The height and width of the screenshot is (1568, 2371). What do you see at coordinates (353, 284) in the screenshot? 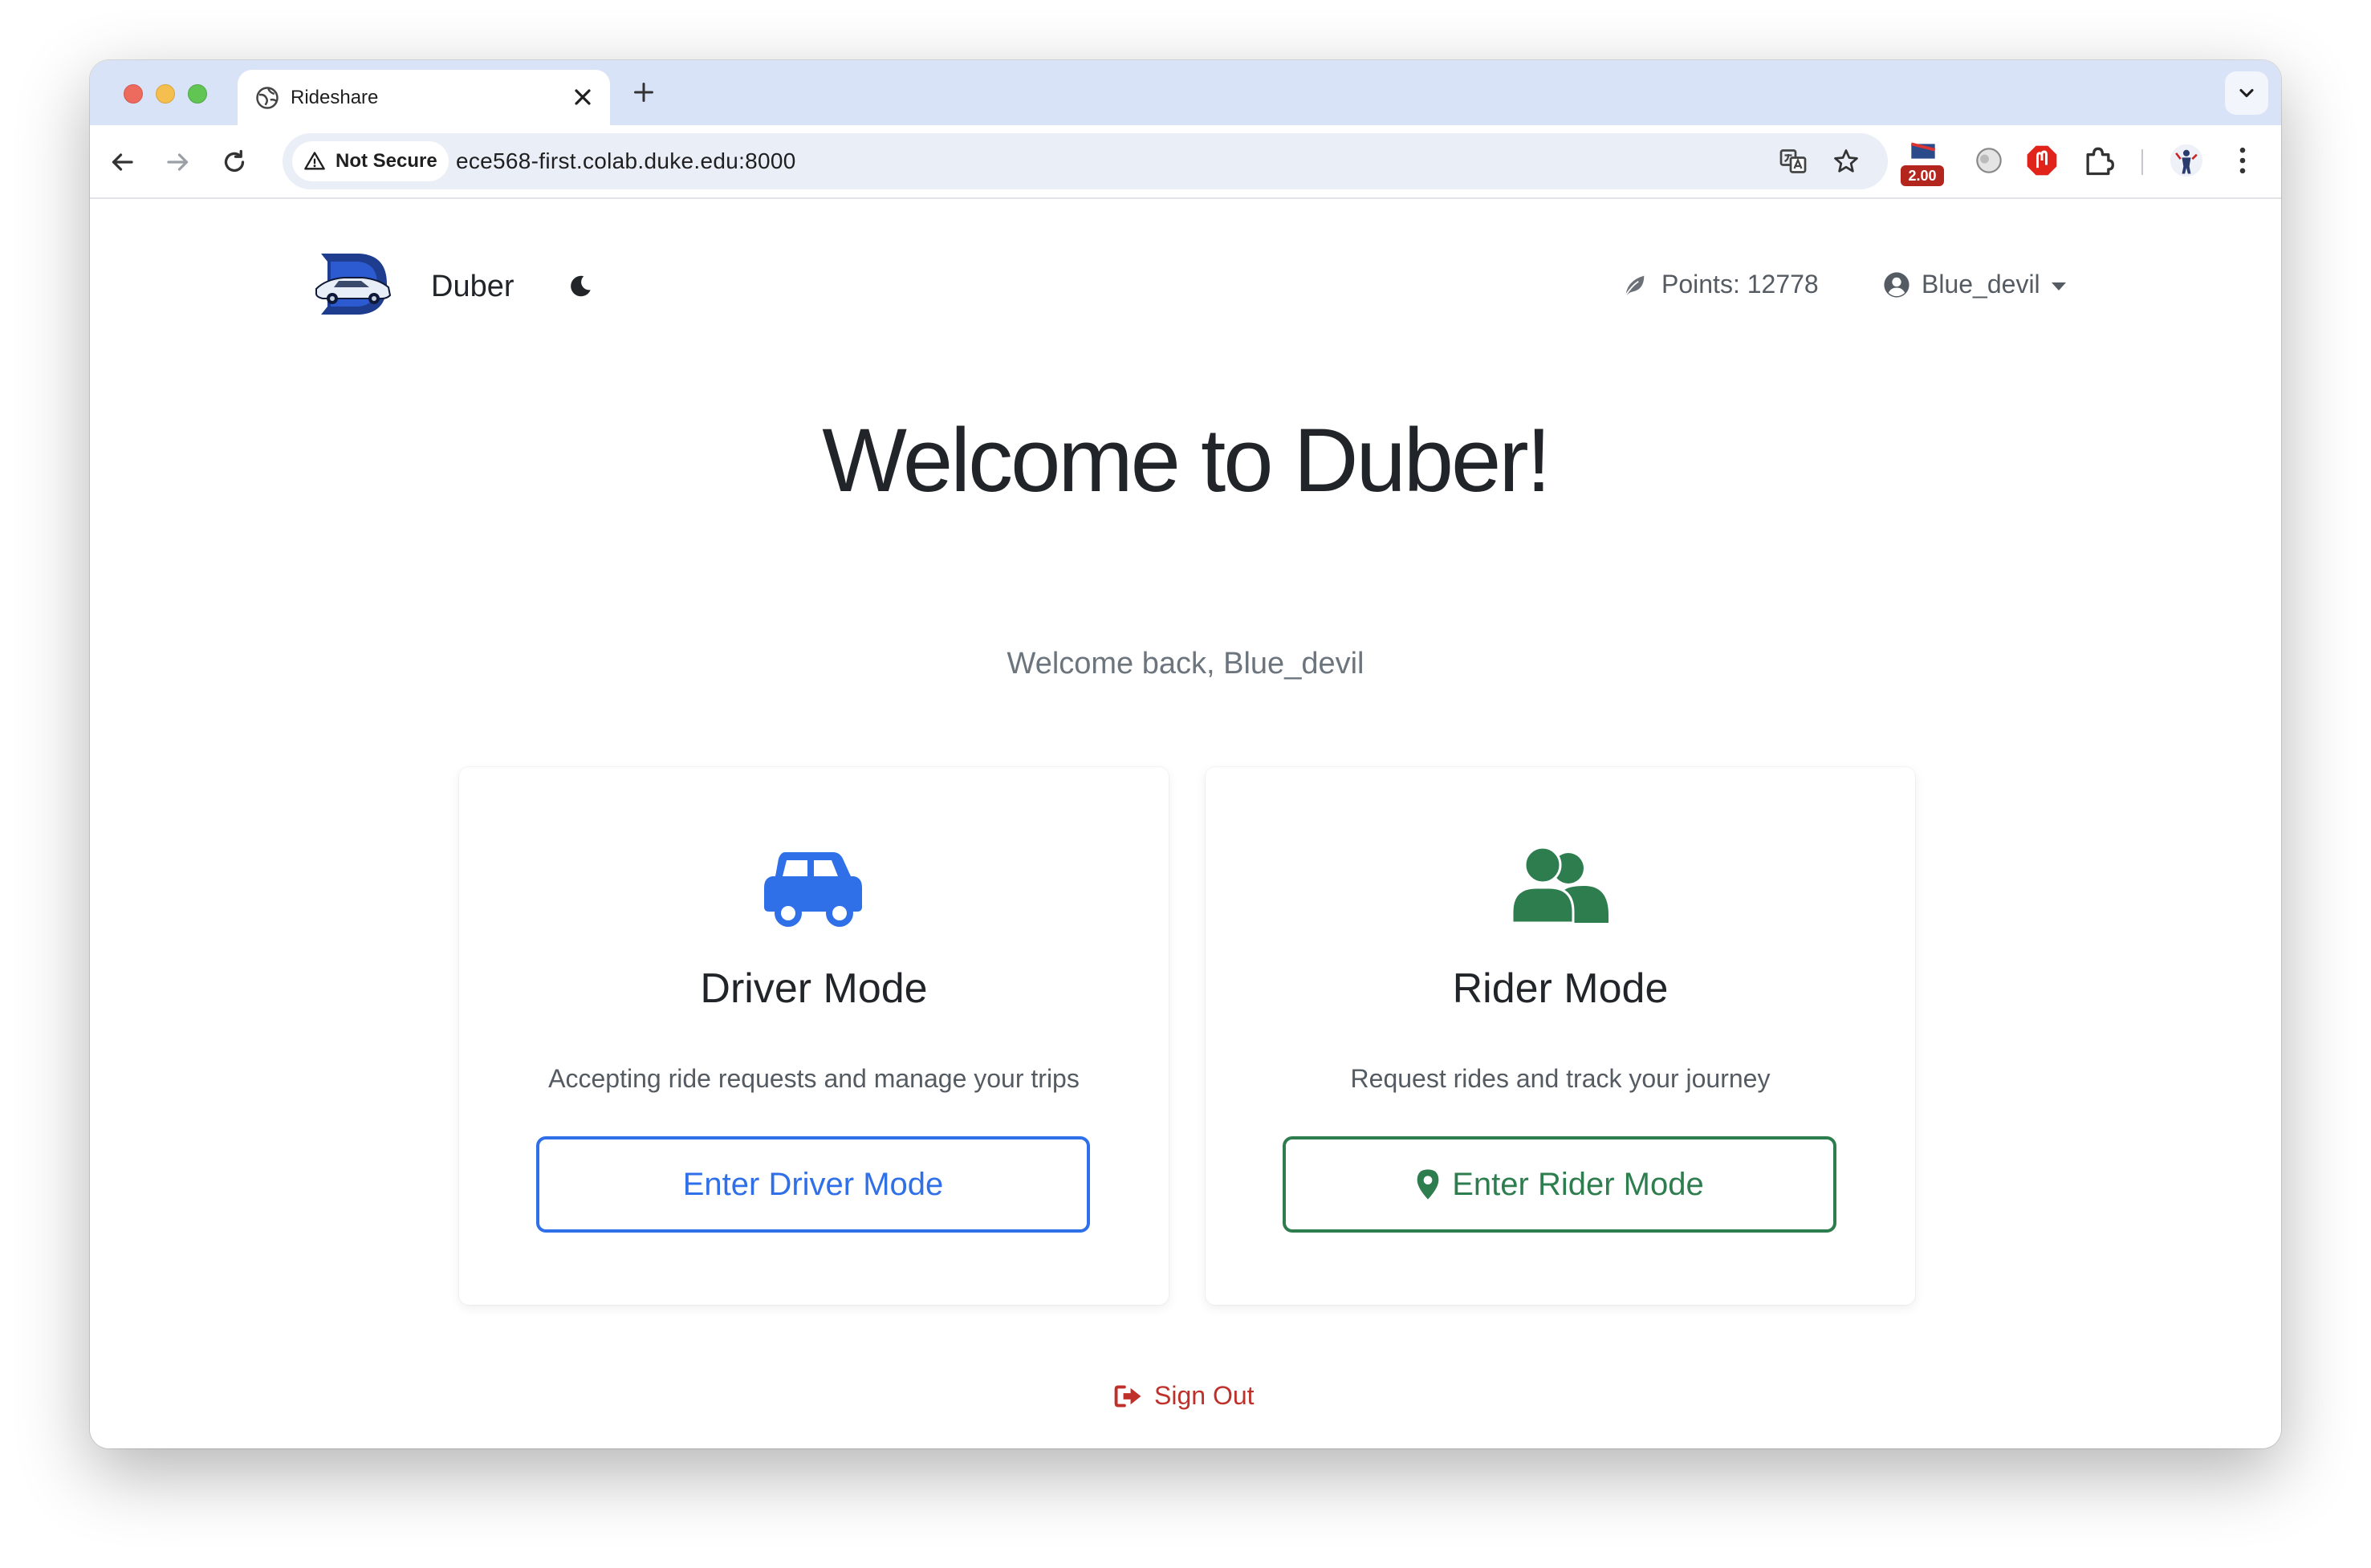
I see `duber-logo` at bounding box center [353, 284].